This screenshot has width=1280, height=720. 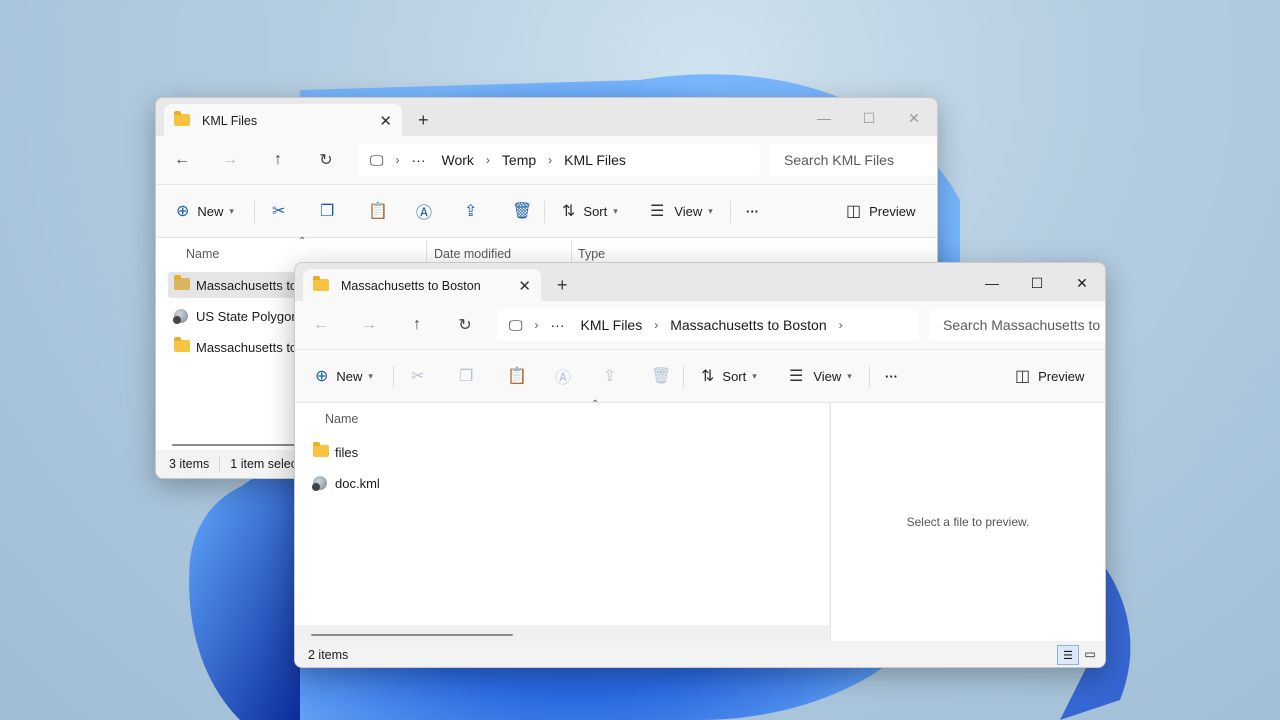 What do you see at coordinates (346, 483) in the screenshot?
I see `list-item: doc.kml` at bounding box center [346, 483].